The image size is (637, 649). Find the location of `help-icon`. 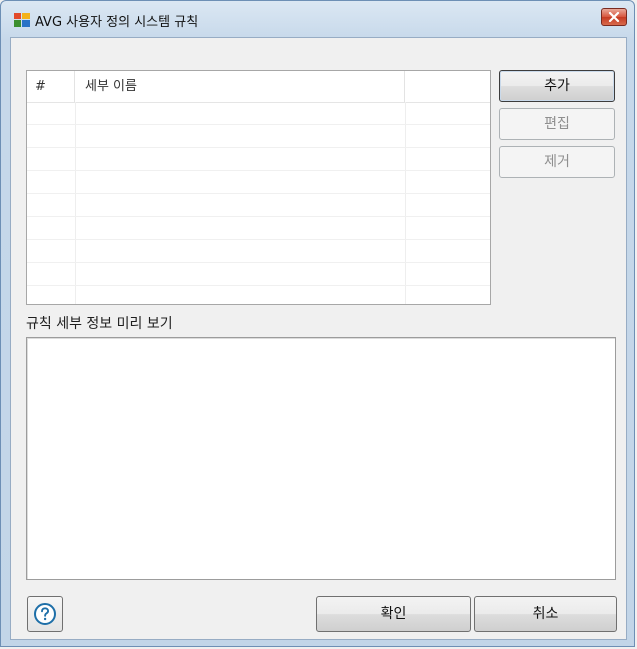

help-icon is located at coordinates (45, 614).